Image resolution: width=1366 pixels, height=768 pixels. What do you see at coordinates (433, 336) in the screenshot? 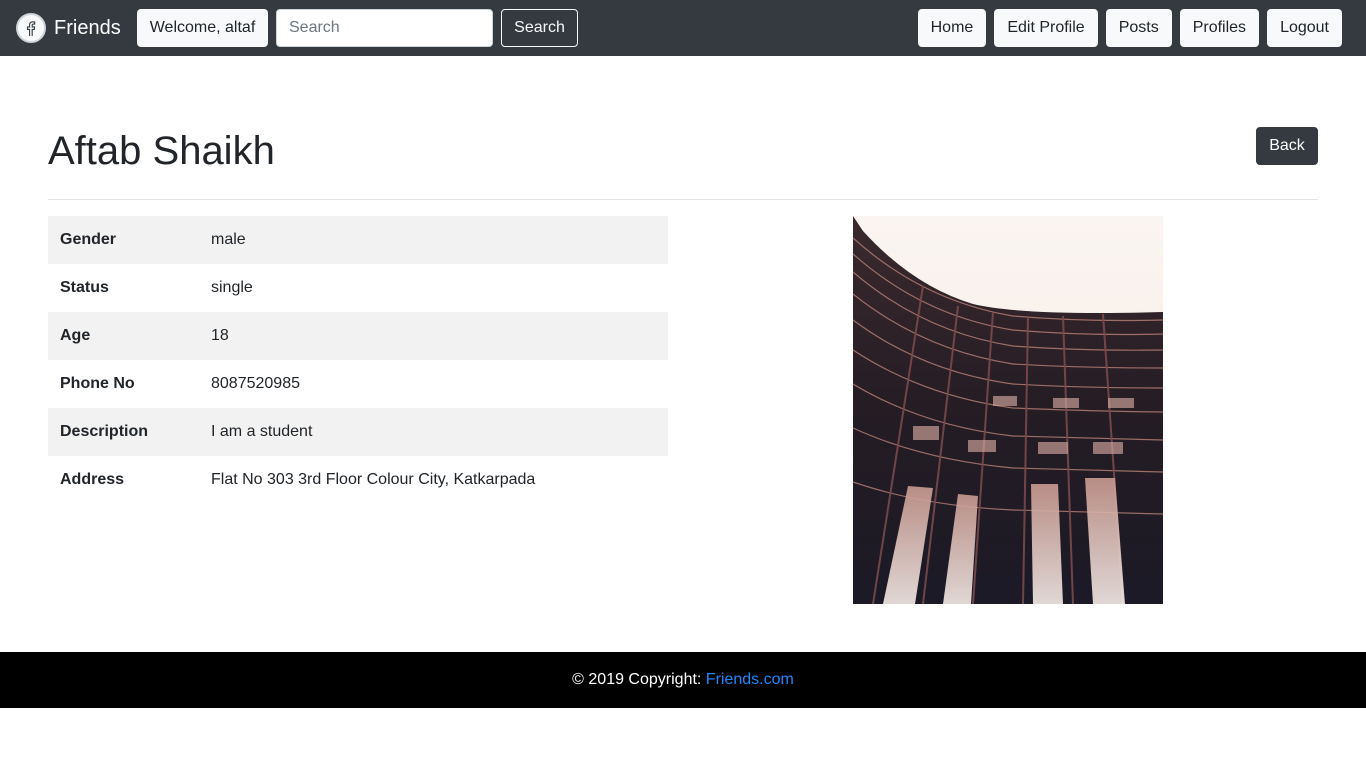
I see `detail-value-age: 18` at bounding box center [433, 336].